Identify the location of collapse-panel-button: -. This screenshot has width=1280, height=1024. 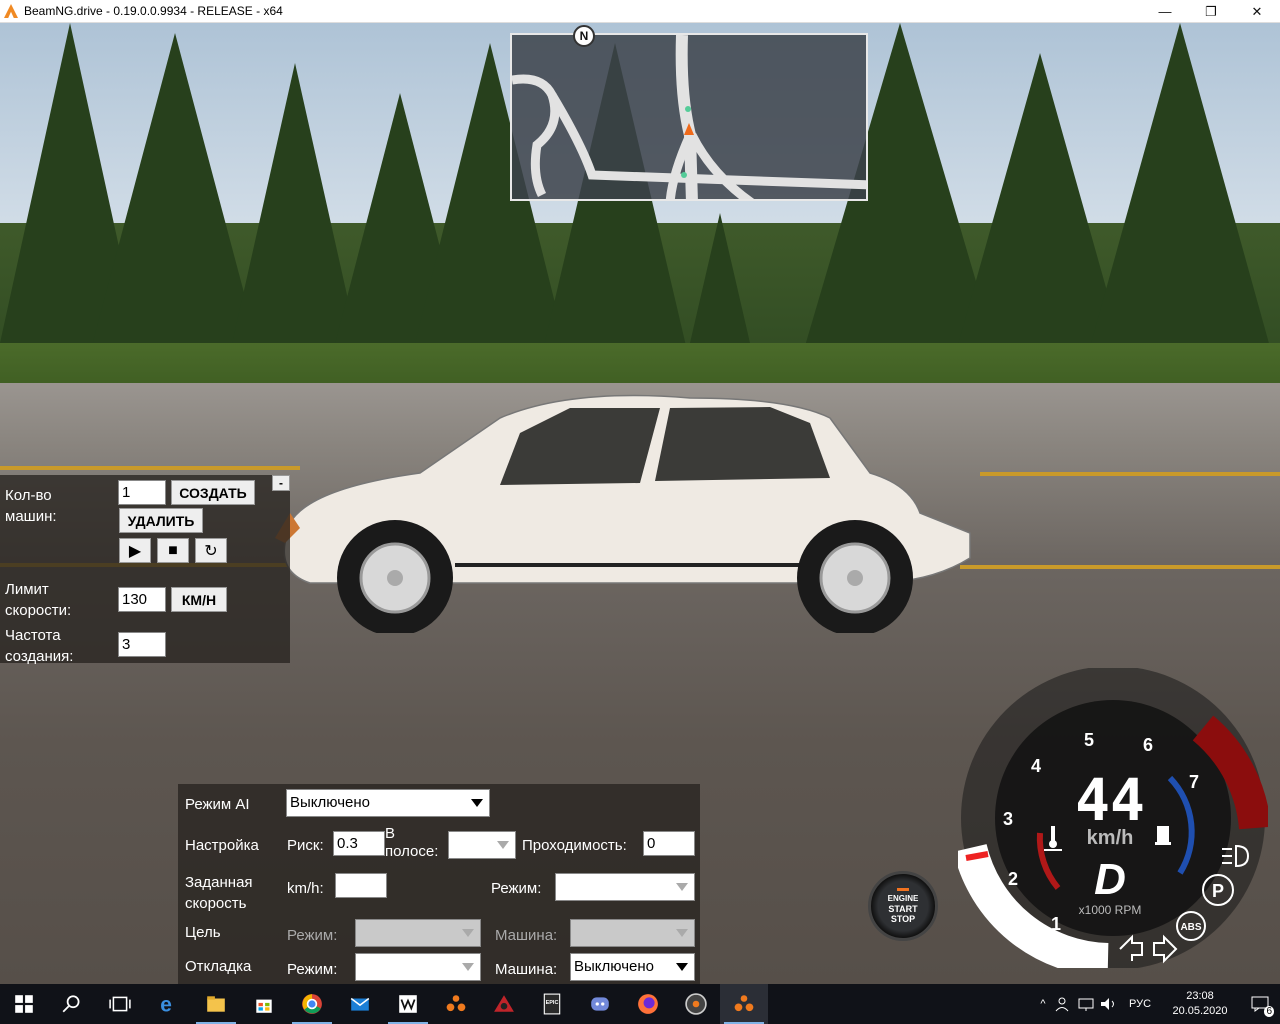
(281, 483).